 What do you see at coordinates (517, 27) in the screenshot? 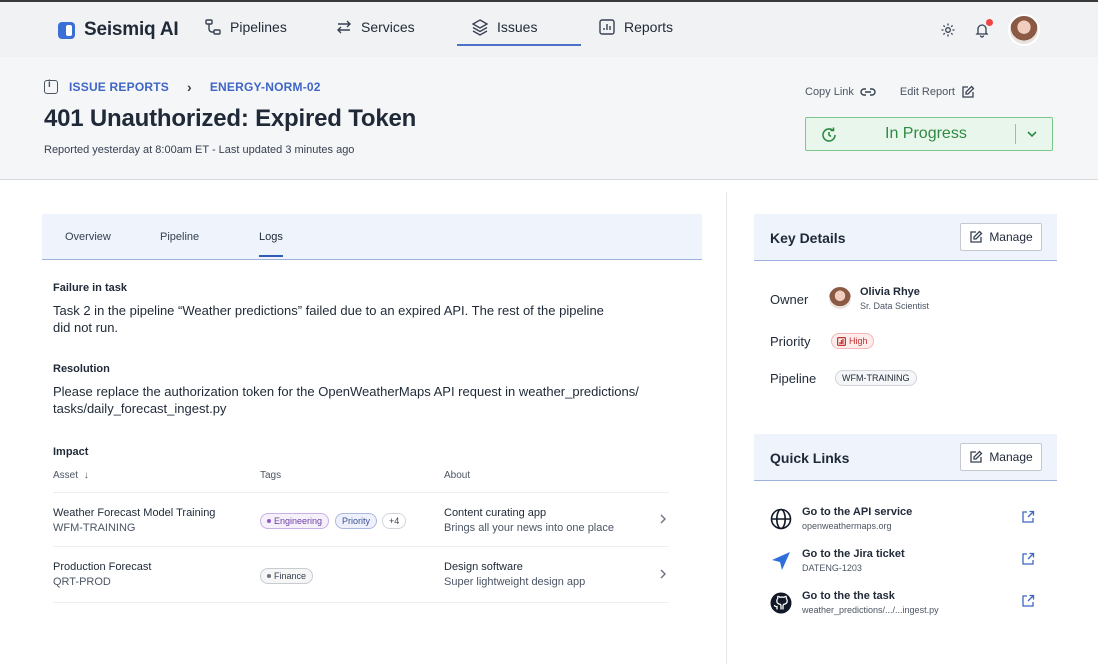
I see `nav-label-issues: Issues` at bounding box center [517, 27].